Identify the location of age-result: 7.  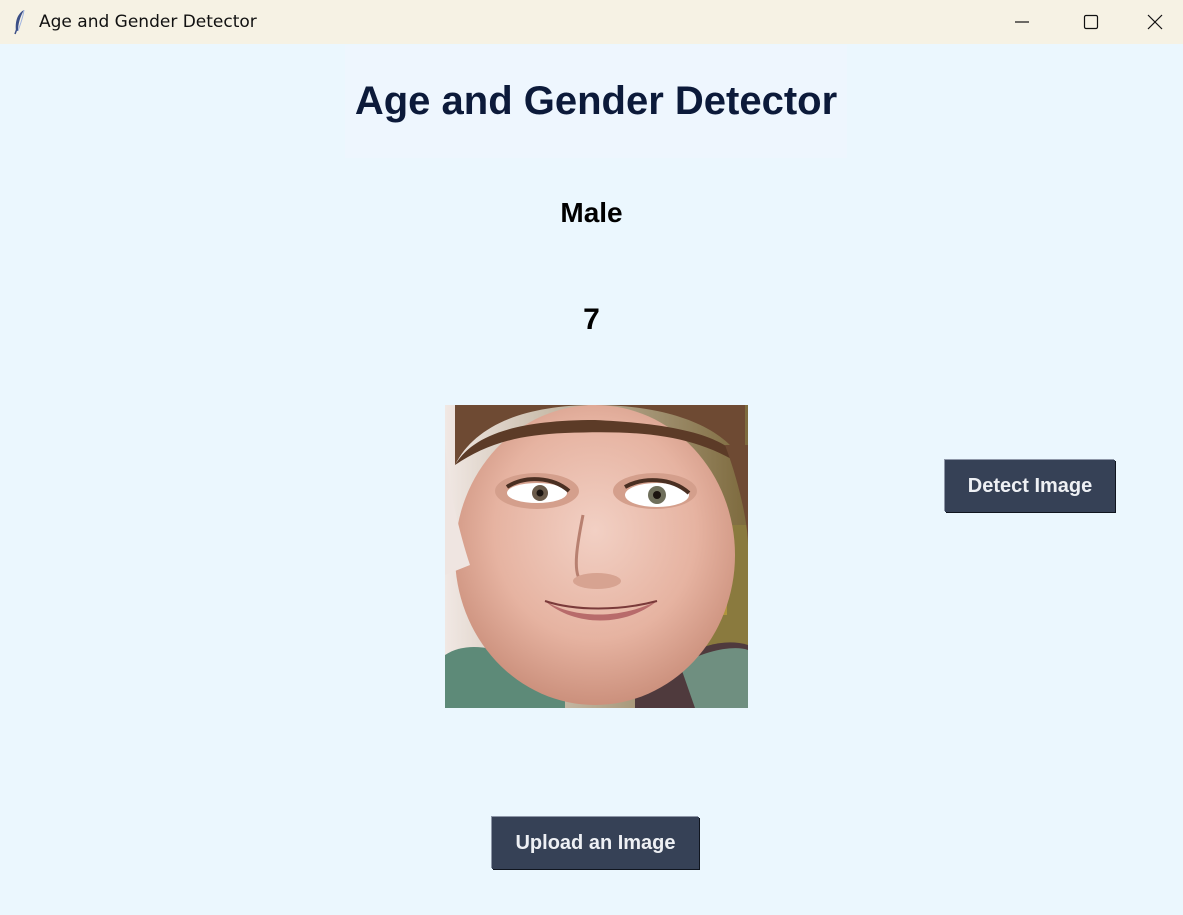
(591, 319).